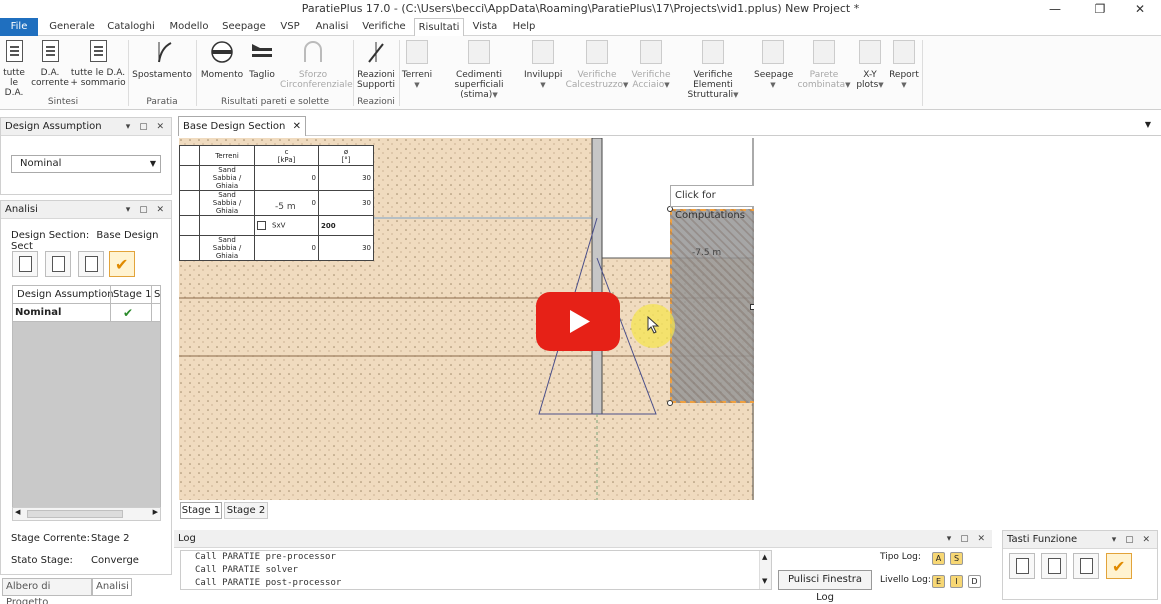 Image resolution: width=1161 pixels, height=604 pixels. Describe the element at coordinates (86, 164) in the screenshot. I see `design-assumption-select: Nominal ▼` at that location.